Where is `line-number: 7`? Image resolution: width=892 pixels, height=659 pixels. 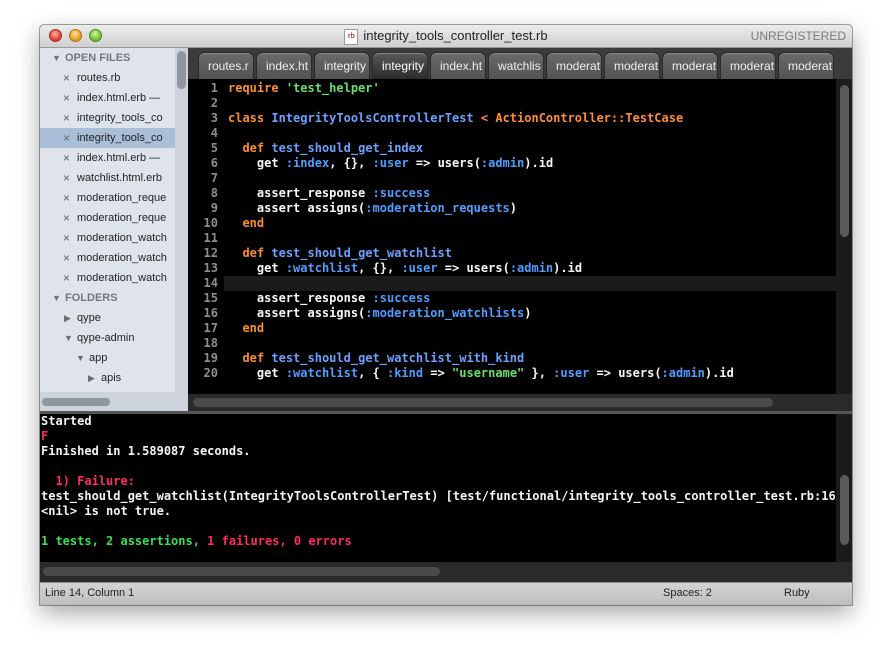
line-number: 7 is located at coordinates (214, 178).